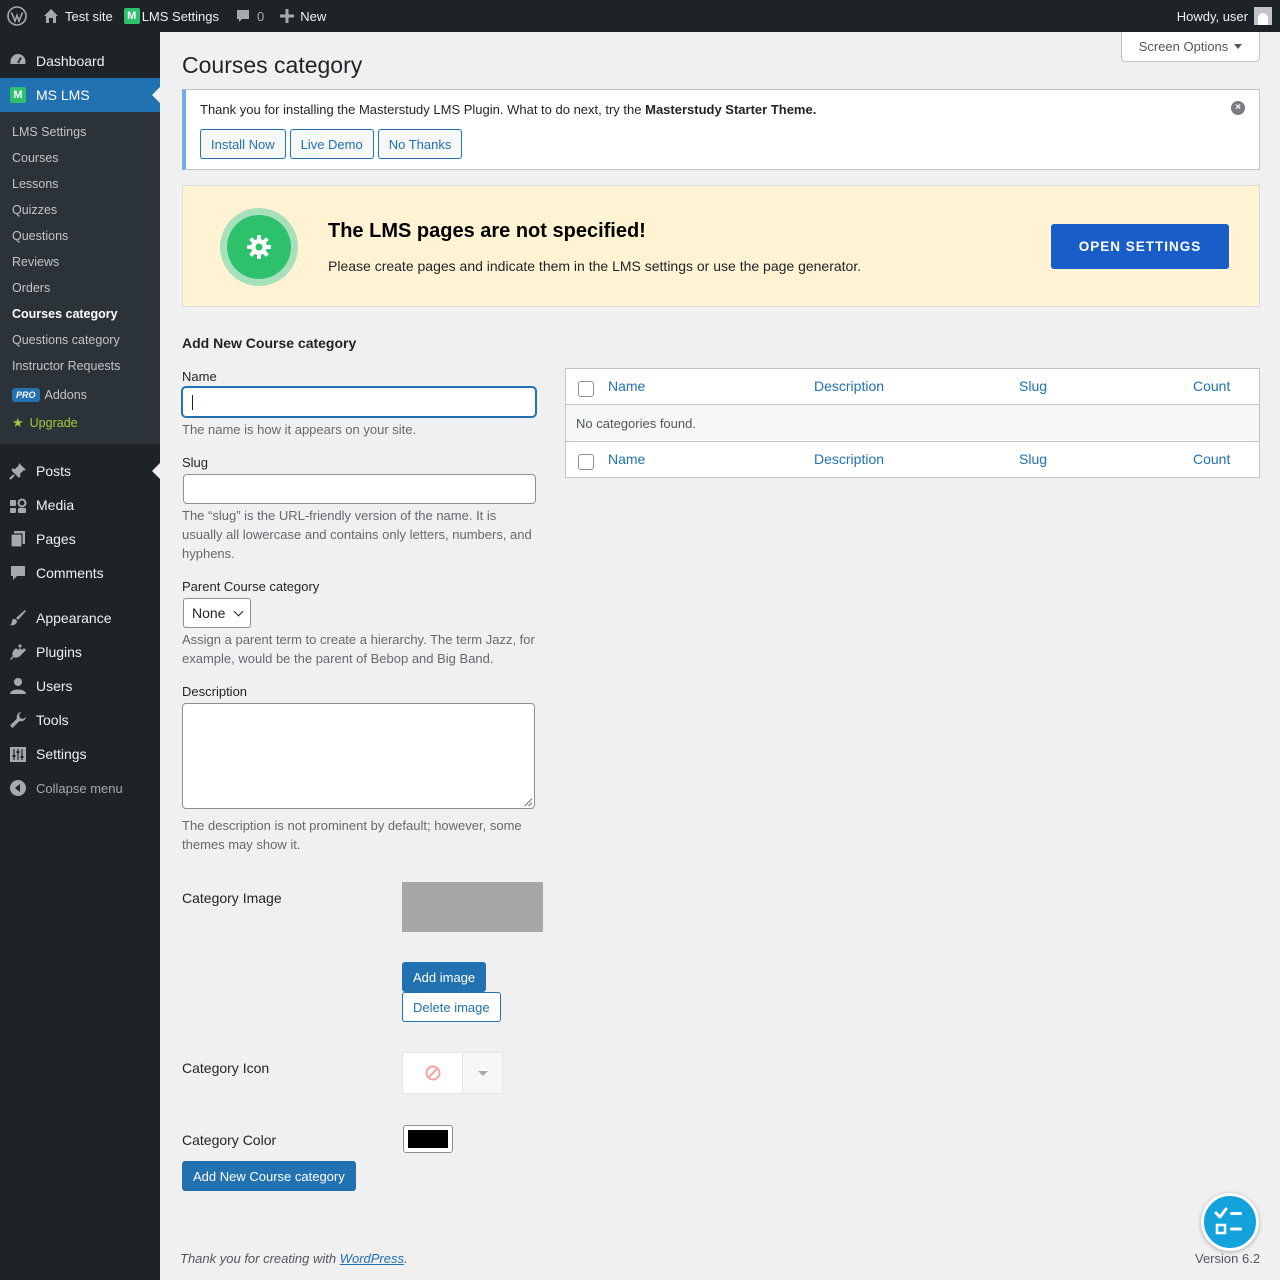  What do you see at coordinates (80, 539) in the screenshot?
I see `menu-pages: Pages` at bounding box center [80, 539].